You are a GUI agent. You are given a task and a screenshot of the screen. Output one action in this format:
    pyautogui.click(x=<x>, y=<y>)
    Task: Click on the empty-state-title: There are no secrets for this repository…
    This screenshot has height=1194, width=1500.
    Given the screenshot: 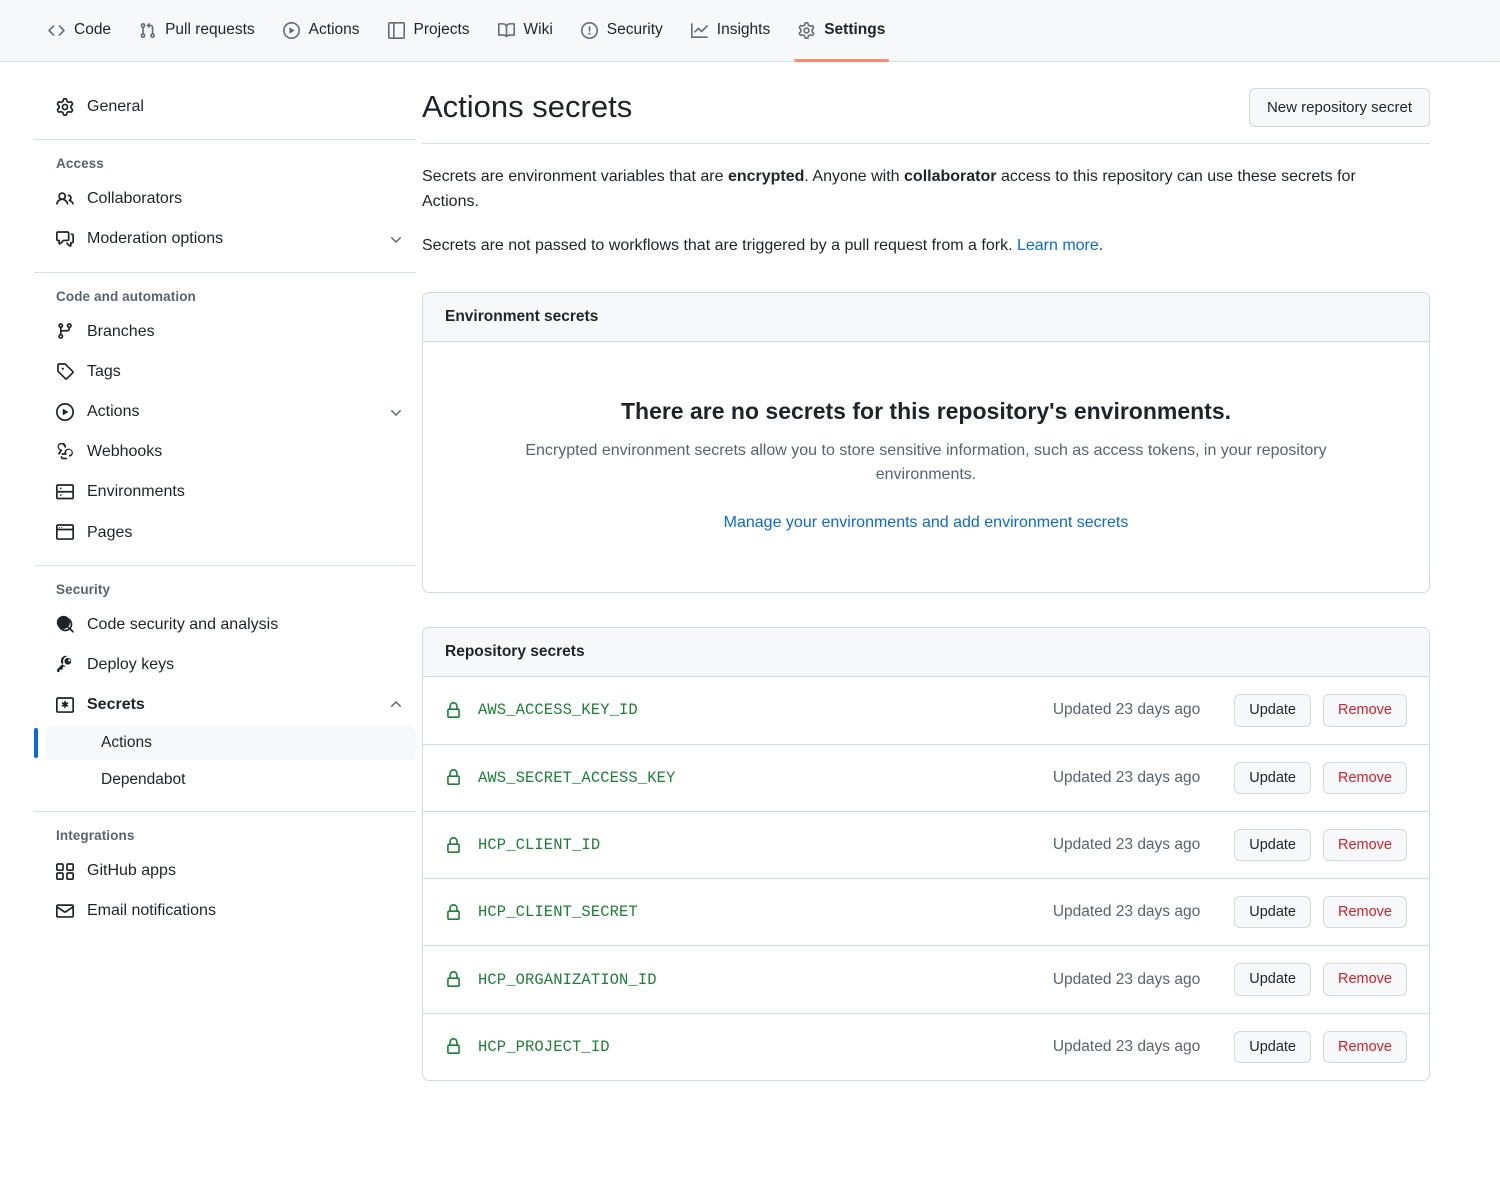 What is the action you would take?
    pyautogui.click(x=926, y=410)
    